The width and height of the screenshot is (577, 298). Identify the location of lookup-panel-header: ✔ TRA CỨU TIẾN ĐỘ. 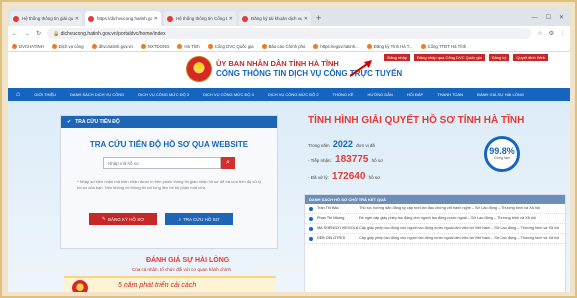
(169, 122).